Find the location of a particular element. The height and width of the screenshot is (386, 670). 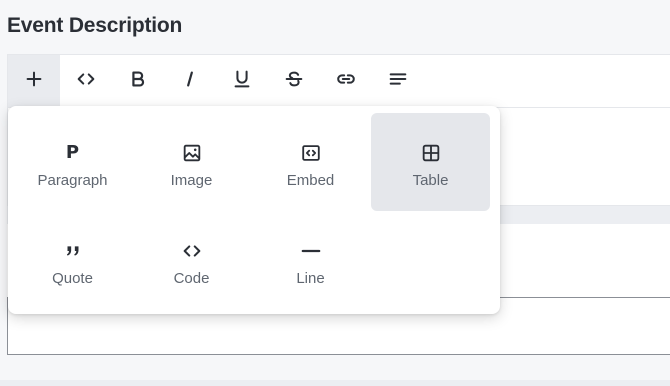

link-button is located at coordinates (346, 81).